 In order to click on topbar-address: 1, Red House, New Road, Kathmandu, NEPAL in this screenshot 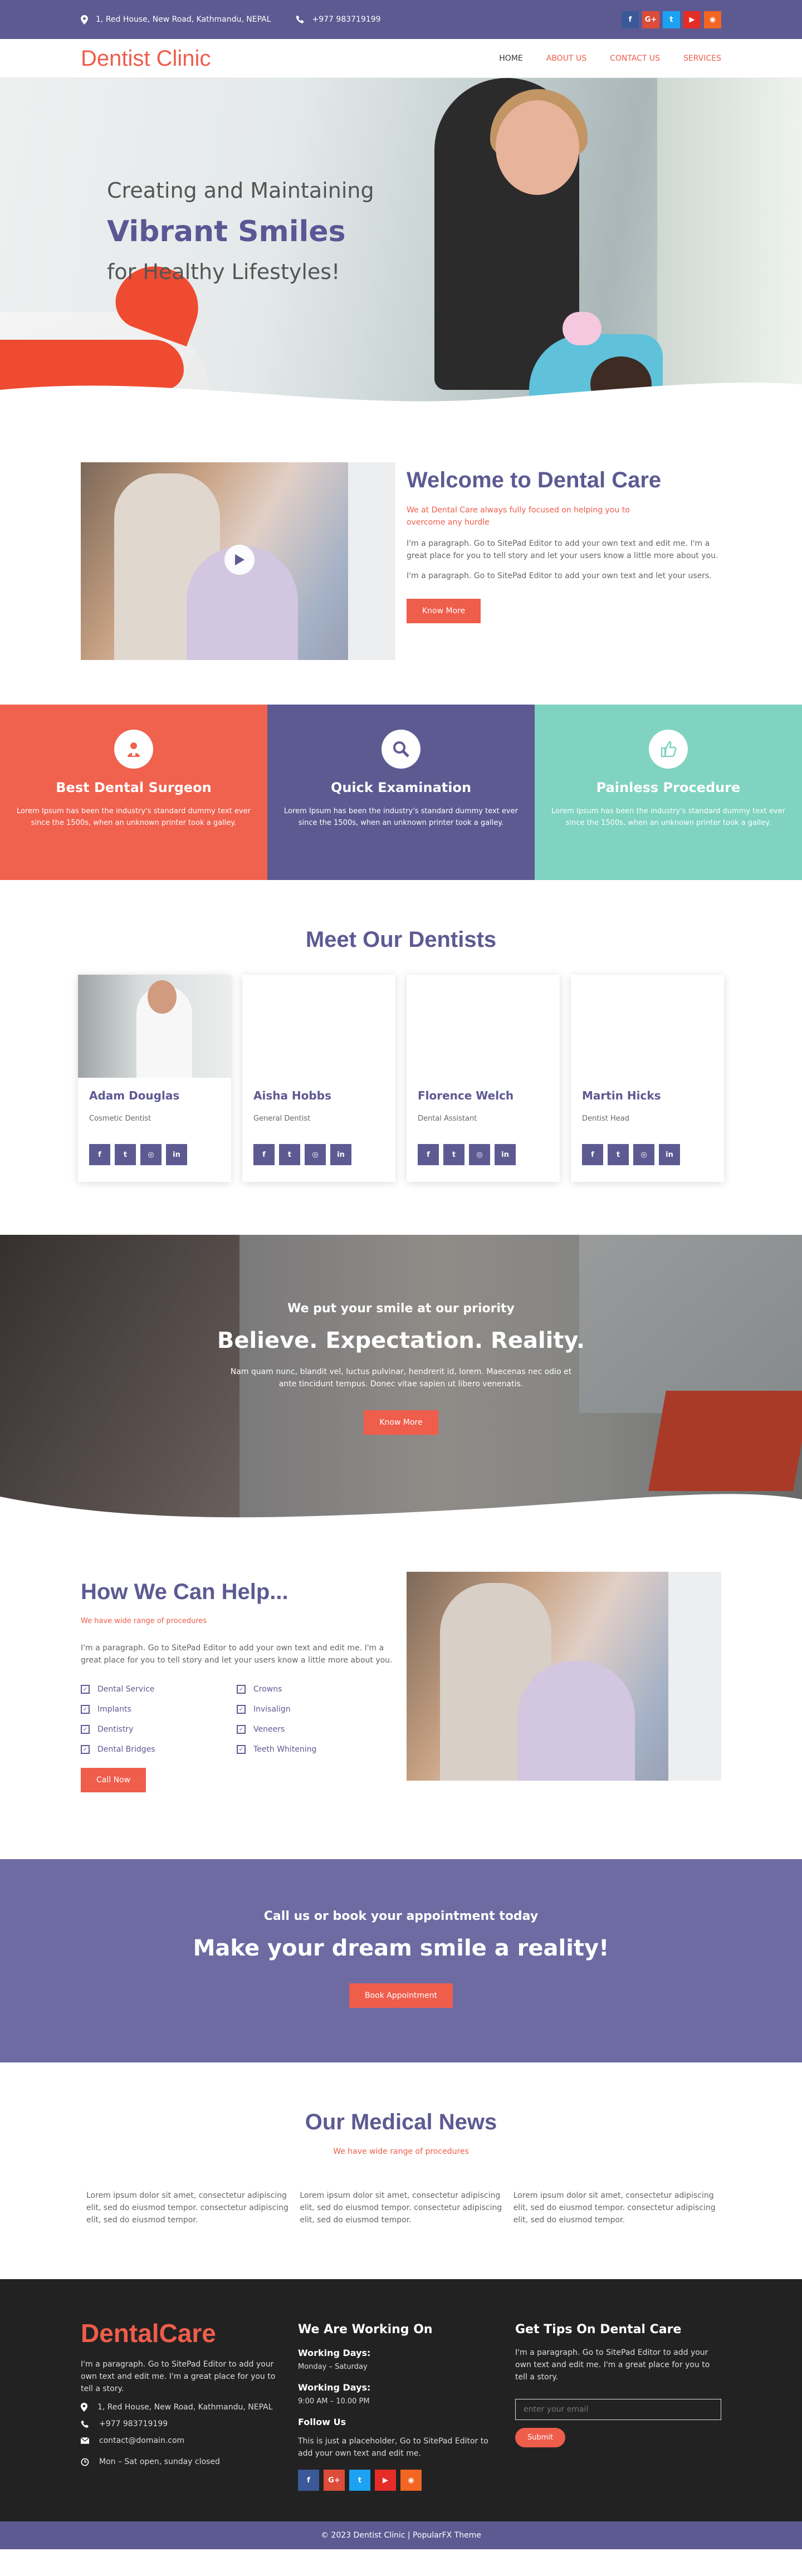, I will do `click(176, 19)`.